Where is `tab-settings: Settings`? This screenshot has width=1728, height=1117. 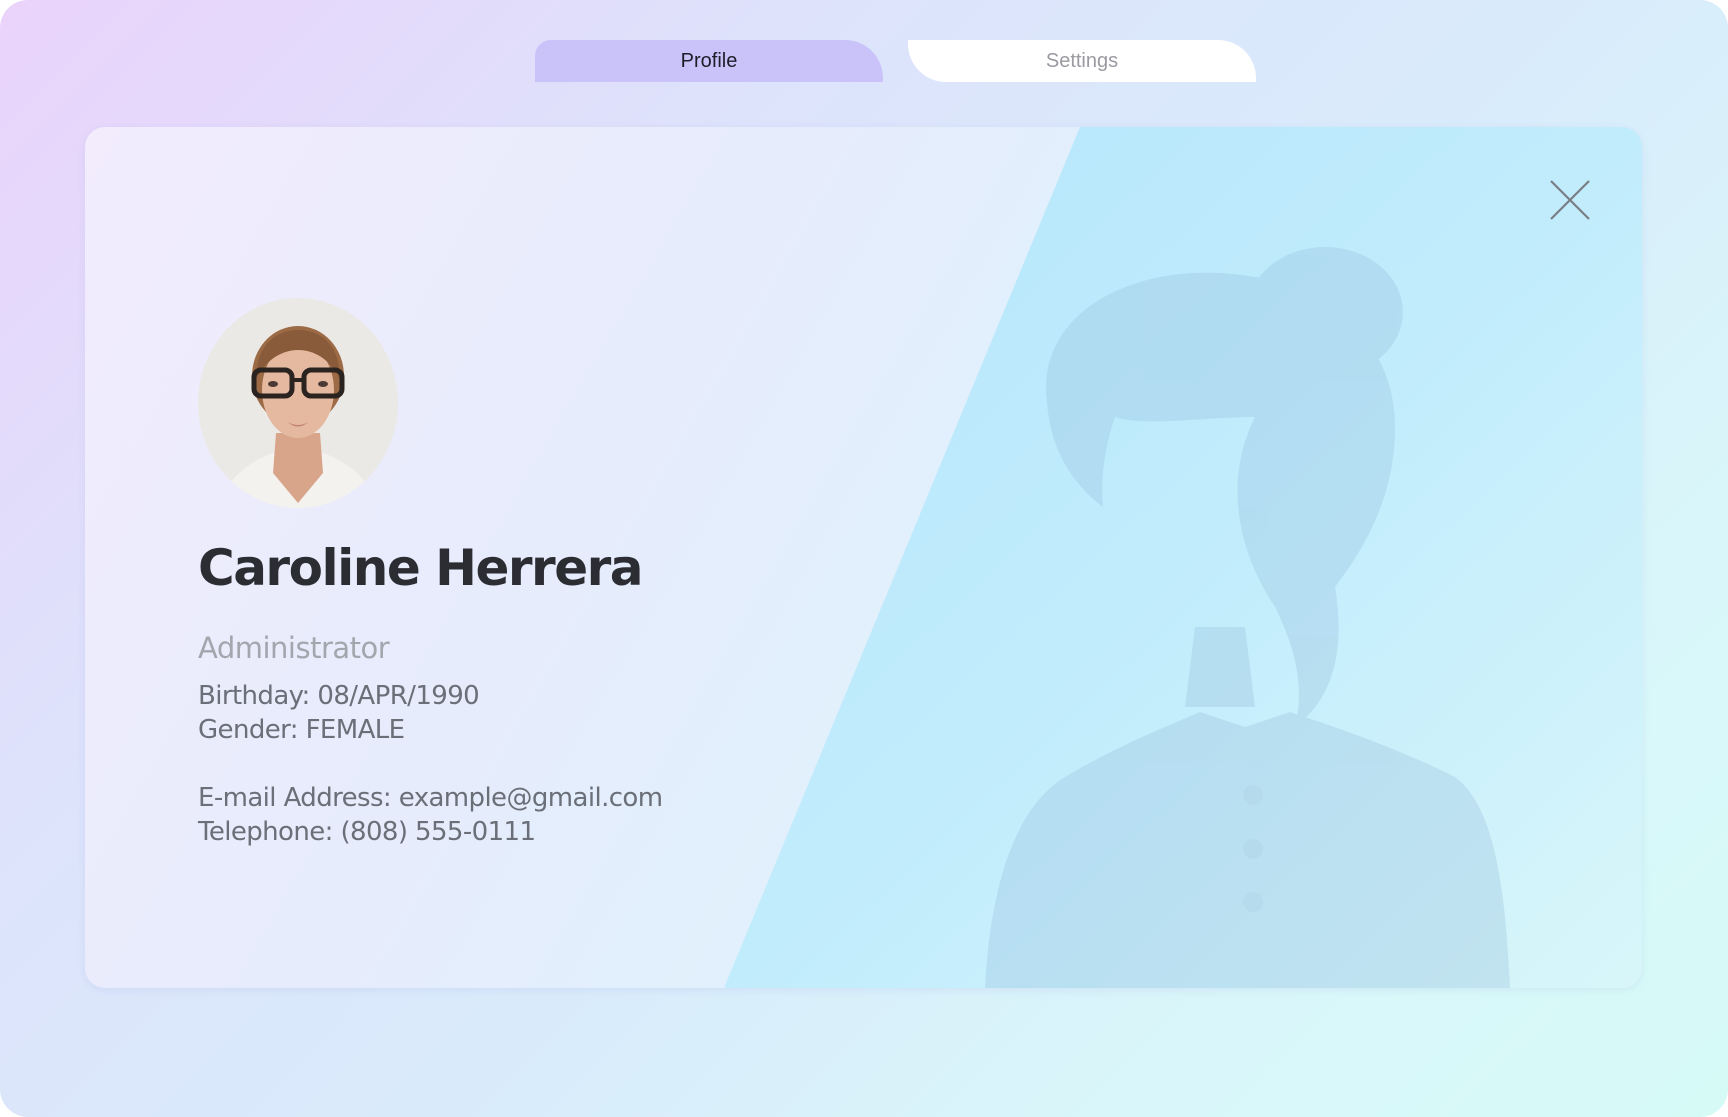
tab-settings: Settings is located at coordinates (1082, 61).